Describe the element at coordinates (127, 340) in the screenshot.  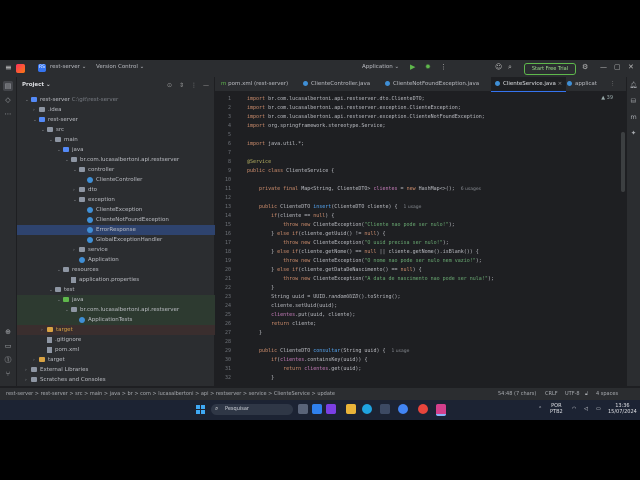
I see `tree-item: .gitignore` at that location.